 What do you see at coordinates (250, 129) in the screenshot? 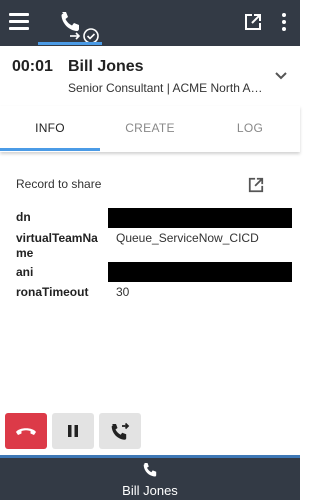
I see `tab-log: LOG` at bounding box center [250, 129].